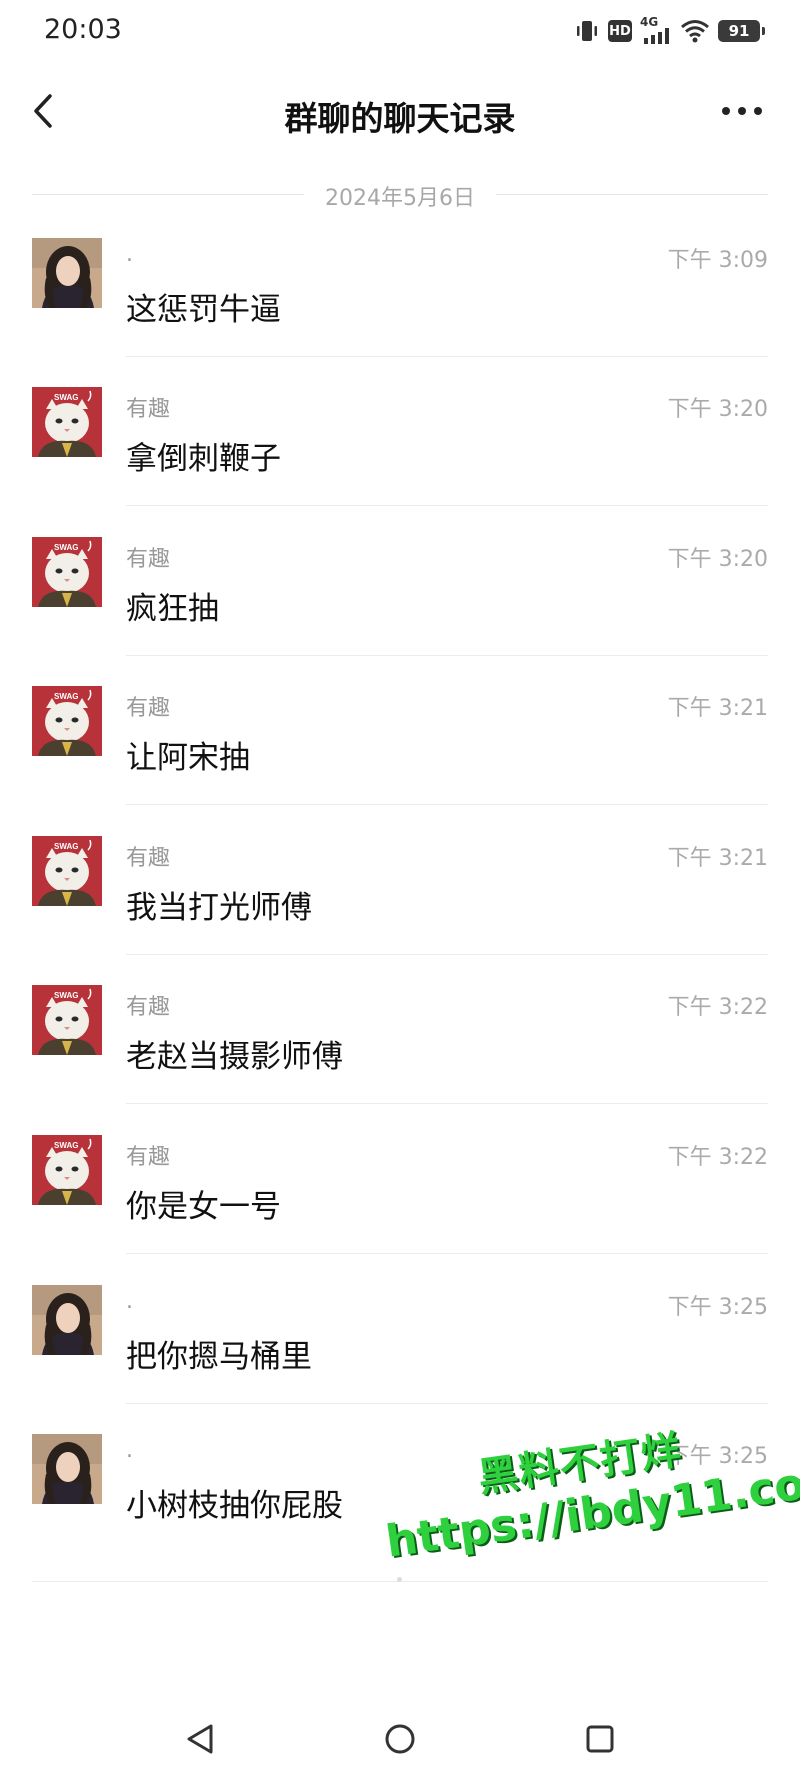 This screenshot has height=1783, width=800. I want to click on title-bar: 群聊的聊天记录, so click(400, 112).